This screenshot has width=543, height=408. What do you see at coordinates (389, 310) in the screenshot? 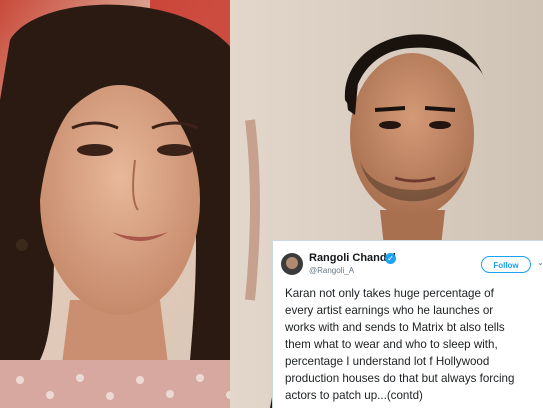
I see `tweet-text-line: every artist earnings who he launches or` at bounding box center [389, 310].